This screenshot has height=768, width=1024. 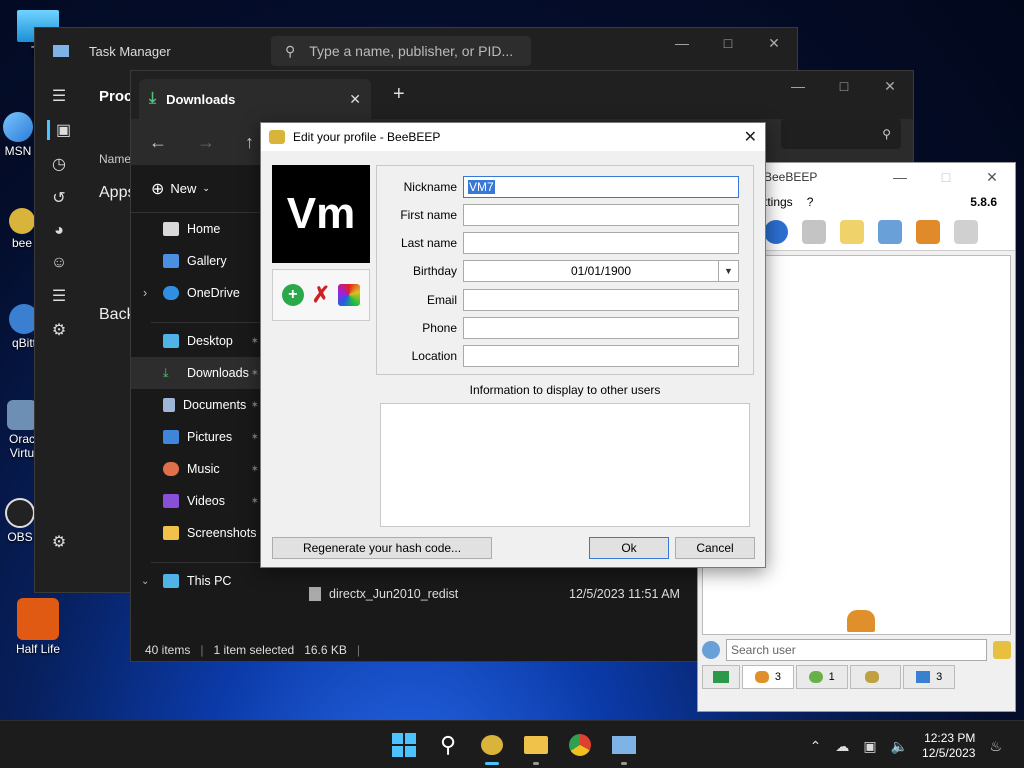 What do you see at coordinates (196, 533) in the screenshot?
I see `sidebar-item-screenshots: Screenshots` at bounding box center [196, 533].